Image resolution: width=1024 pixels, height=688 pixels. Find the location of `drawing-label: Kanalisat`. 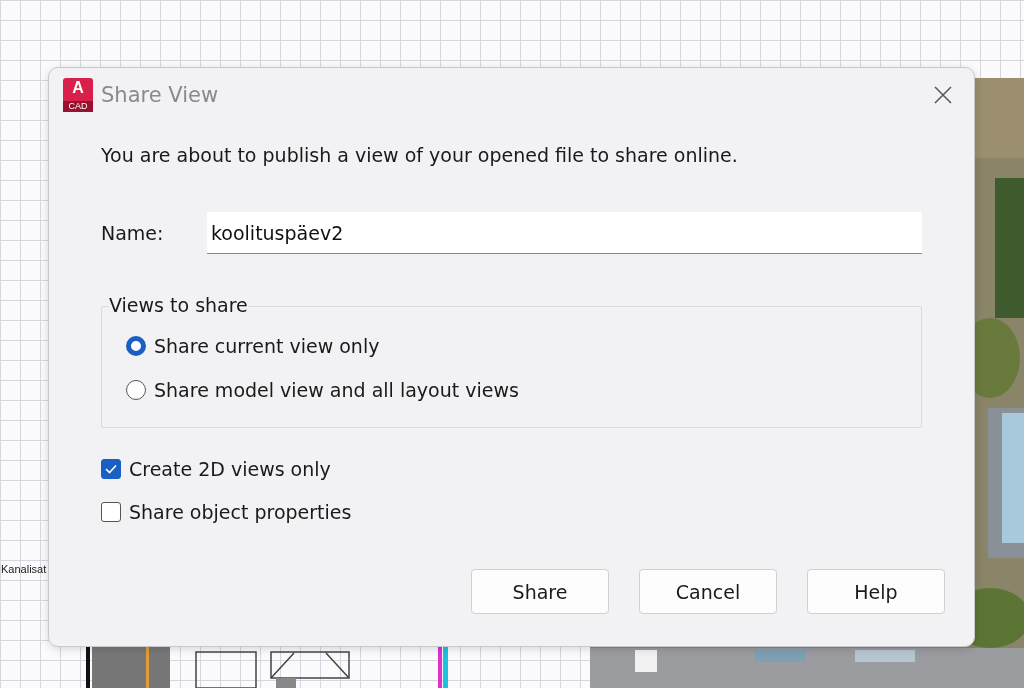

drawing-label: Kanalisat is located at coordinates (24, 569).